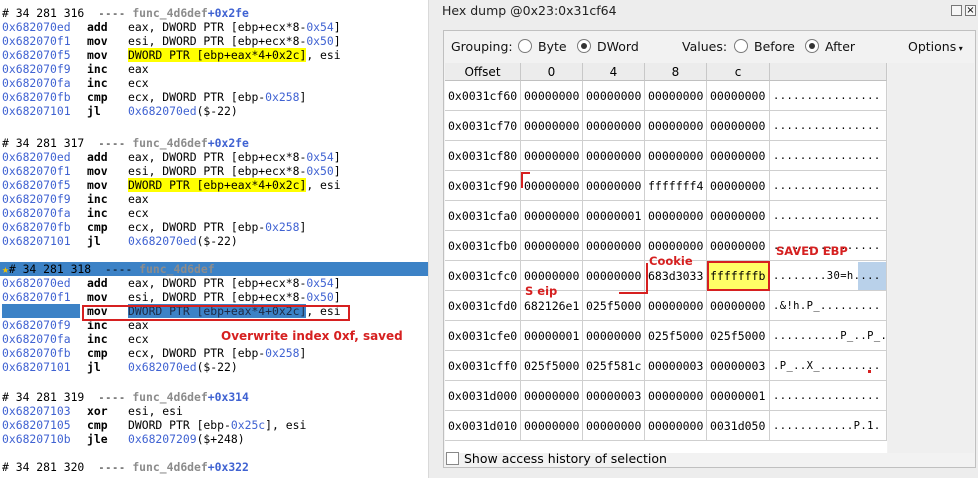  What do you see at coordinates (483, 246) in the screenshot?
I see `row-offset: 0x0031cfb0` at bounding box center [483, 246].